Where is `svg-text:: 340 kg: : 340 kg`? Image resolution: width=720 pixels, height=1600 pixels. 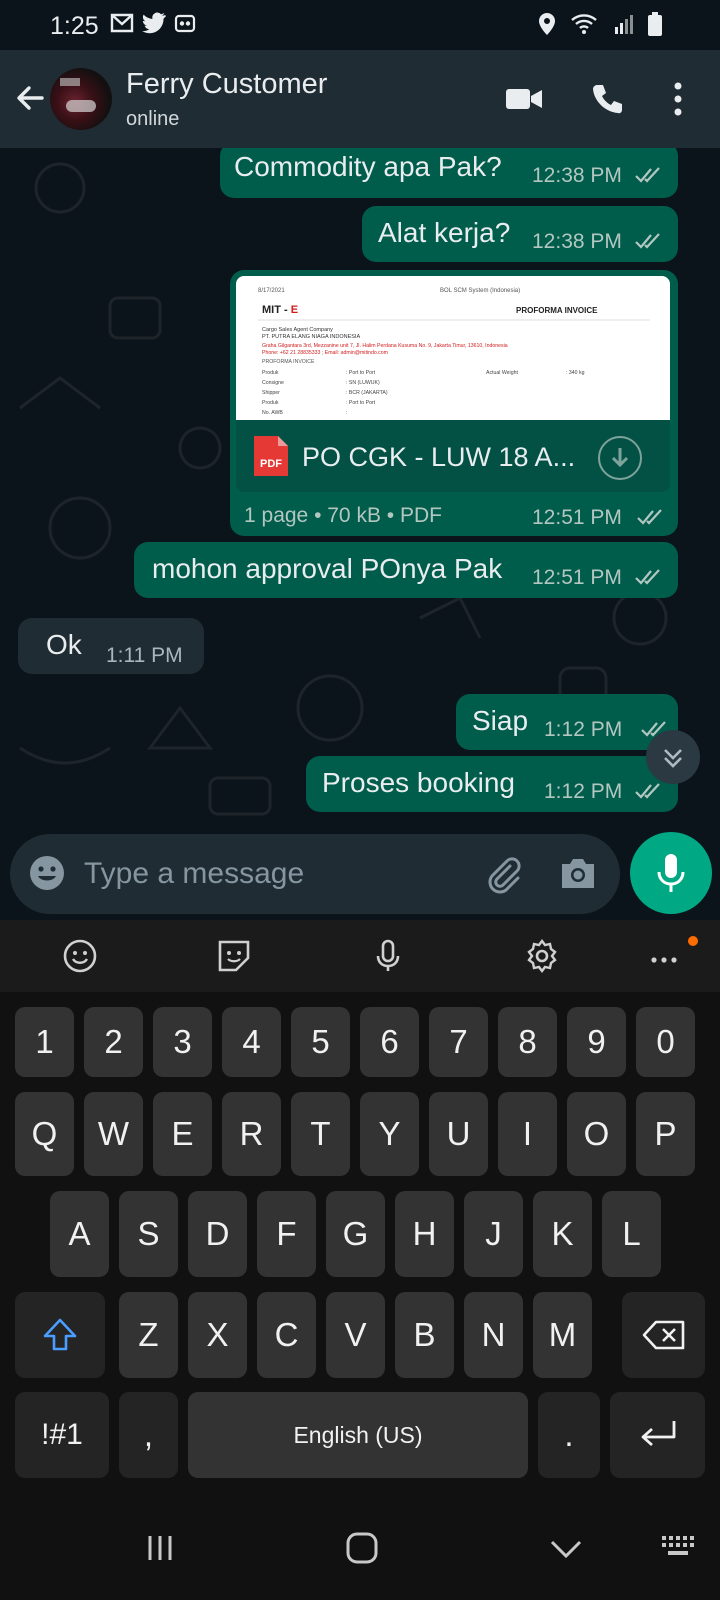
svg-text:: 340 kg: : 340 kg is located at coordinates (575, 373).